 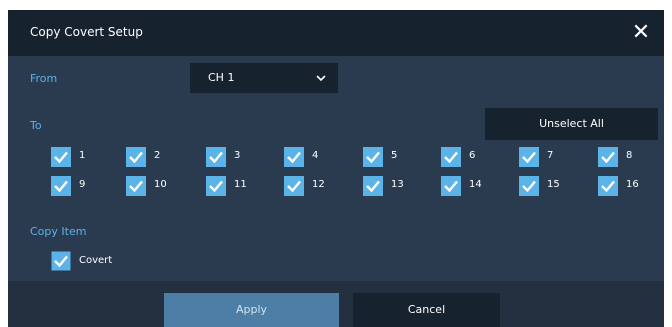 I want to click on channel-checkbox: 5, so click(x=393, y=157).